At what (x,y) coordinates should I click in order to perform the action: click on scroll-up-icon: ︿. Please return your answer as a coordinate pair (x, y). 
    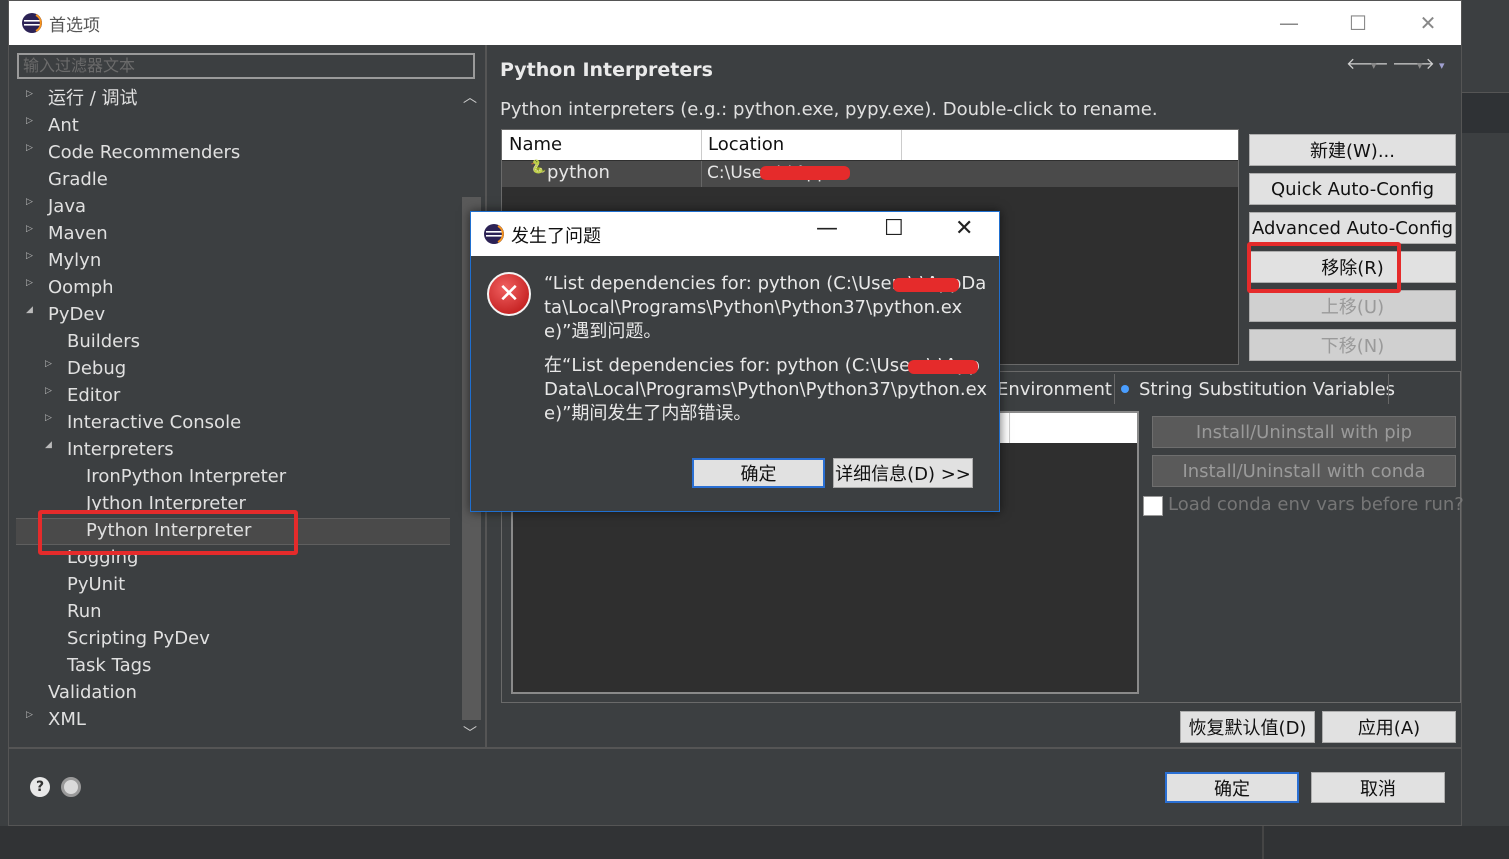
    Looking at the image, I should click on (470, 97).